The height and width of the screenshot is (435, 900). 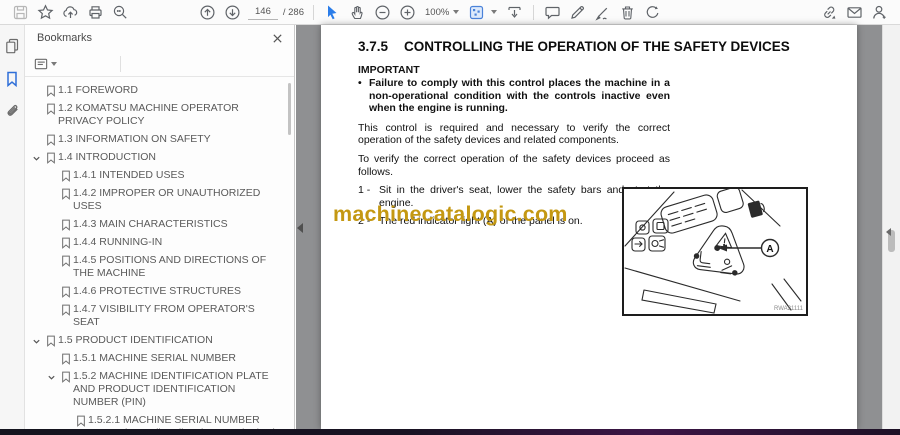 What do you see at coordinates (12, 227) in the screenshot?
I see `left-panel-rail` at bounding box center [12, 227].